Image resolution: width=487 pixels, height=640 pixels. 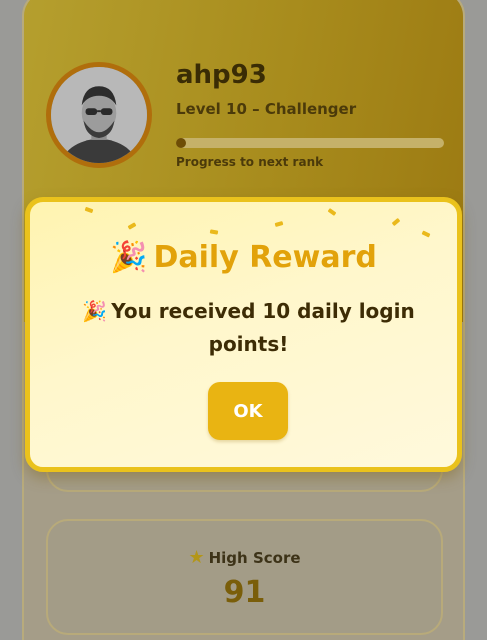 I want to click on star-icon: ★, so click(x=196, y=557).